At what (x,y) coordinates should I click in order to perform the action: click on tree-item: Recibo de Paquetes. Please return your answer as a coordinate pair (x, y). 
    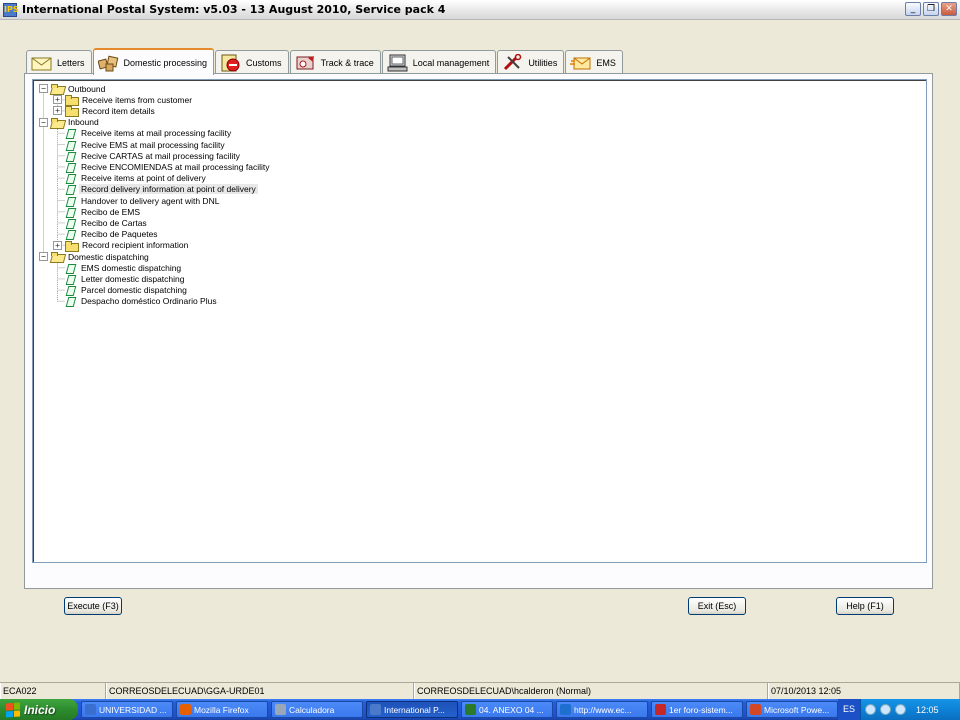
    Looking at the image, I should click on (106, 234).